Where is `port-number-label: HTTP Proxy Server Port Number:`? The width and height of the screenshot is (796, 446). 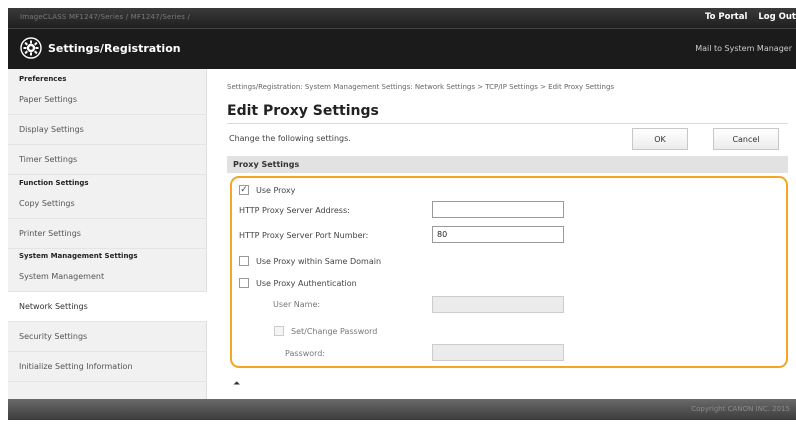 port-number-label: HTTP Proxy Server Port Number: is located at coordinates (304, 235).